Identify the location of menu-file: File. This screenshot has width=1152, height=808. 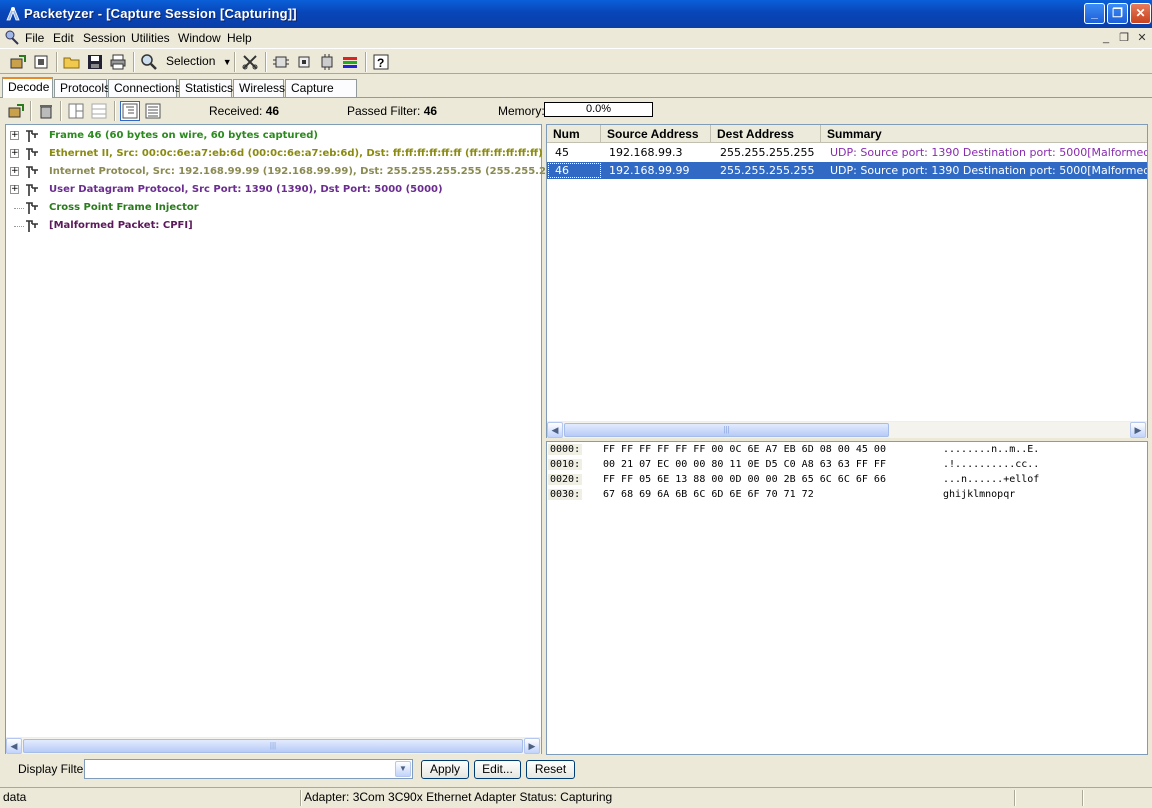
(34, 38).